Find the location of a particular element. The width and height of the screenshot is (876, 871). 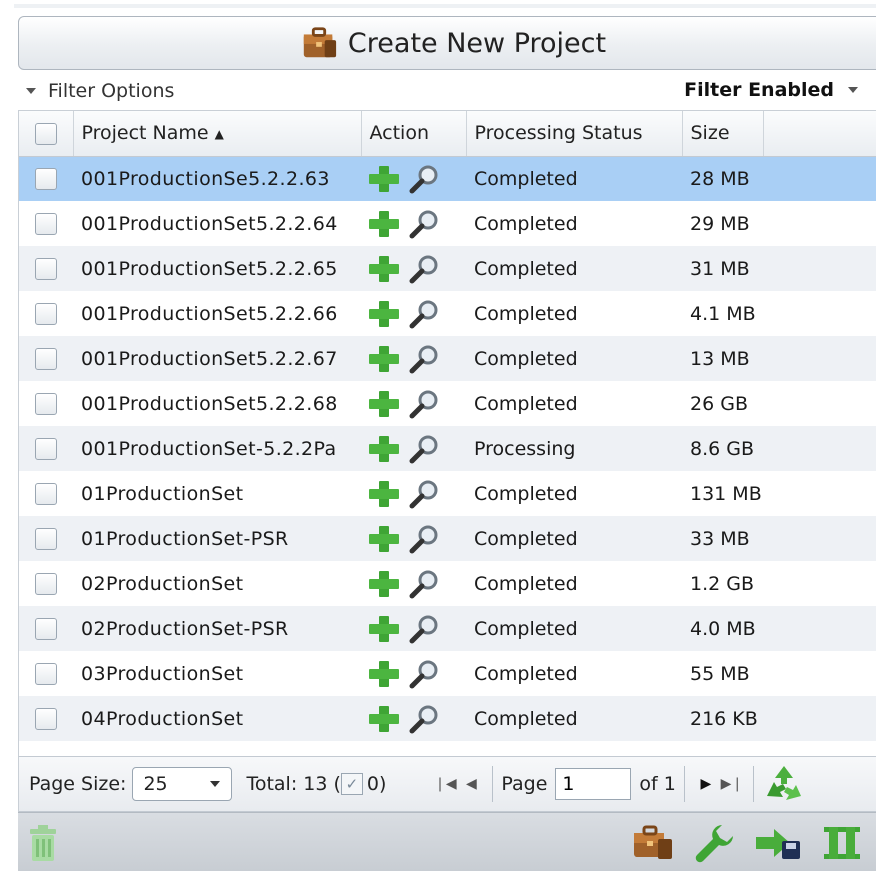

recycle-icon is located at coordinates (784, 784).